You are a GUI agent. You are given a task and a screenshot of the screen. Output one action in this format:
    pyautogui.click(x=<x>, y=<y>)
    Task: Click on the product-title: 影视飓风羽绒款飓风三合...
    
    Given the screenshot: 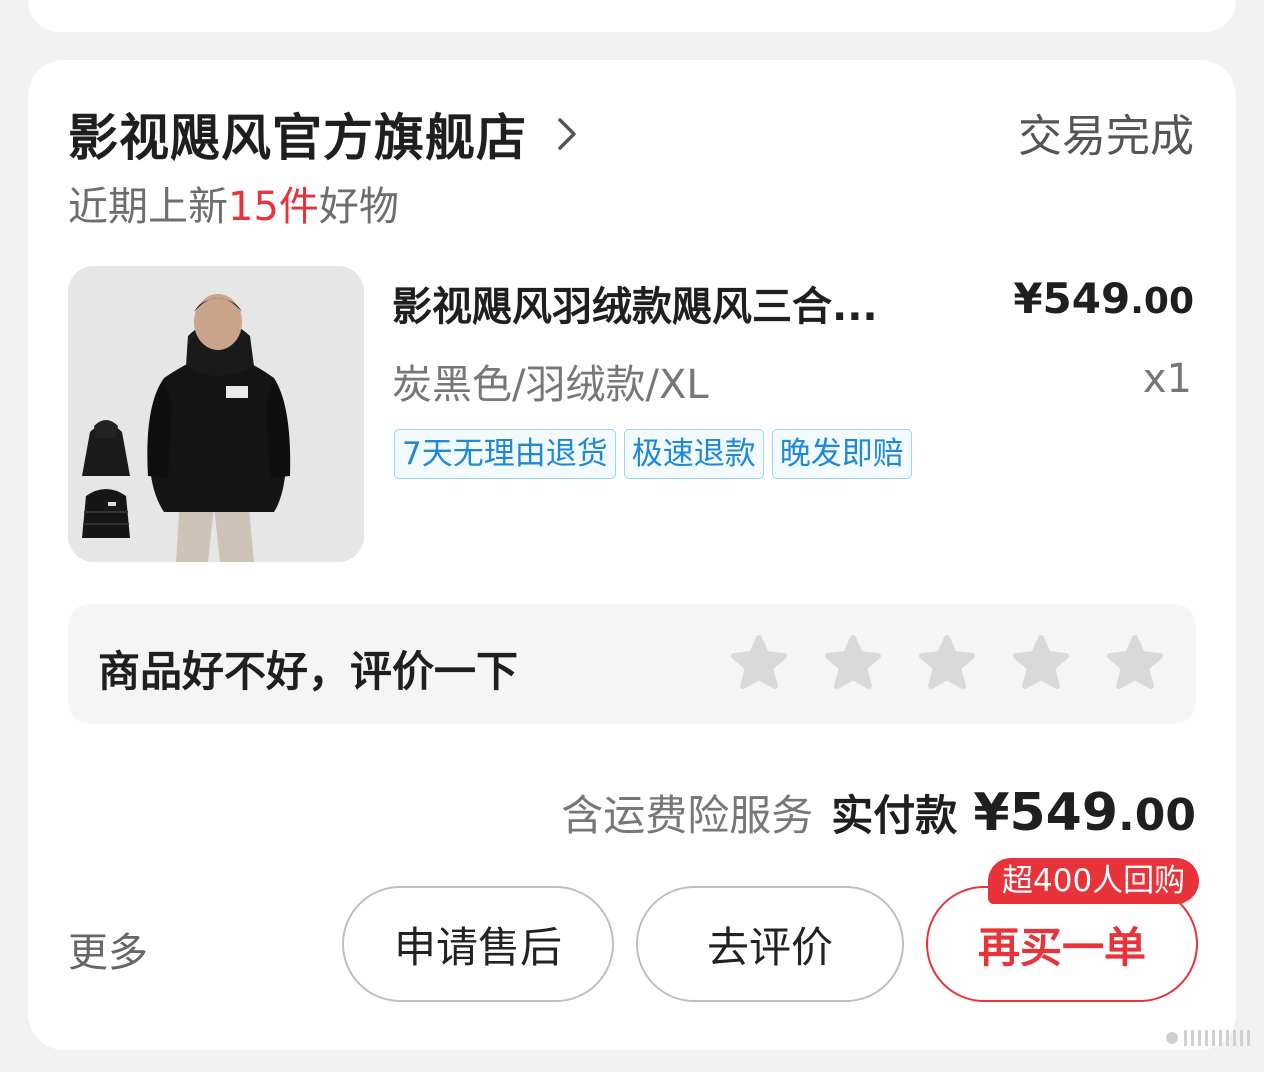 What is the action you would take?
    pyautogui.click(x=672, y=303)
    